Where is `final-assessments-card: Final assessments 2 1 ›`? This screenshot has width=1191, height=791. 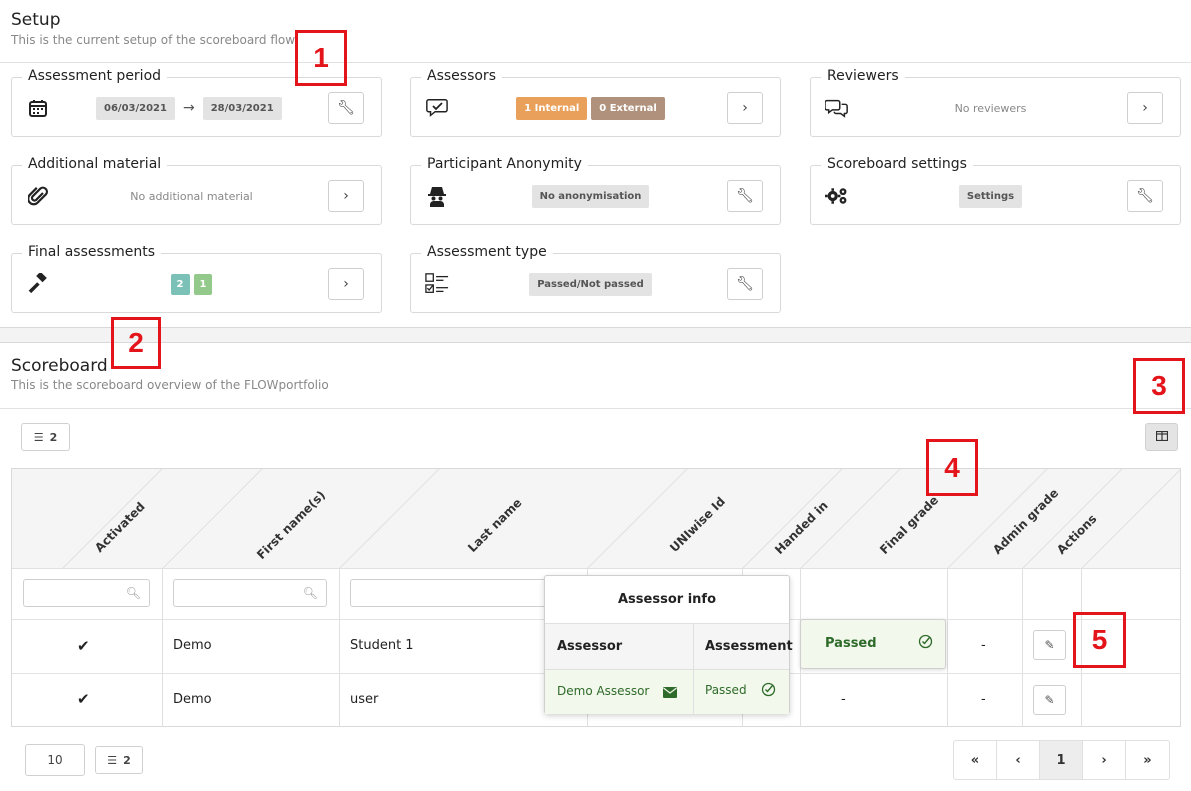 final-assessments-card: Final assessments 2 1 › is located at coordinates (196, 278).